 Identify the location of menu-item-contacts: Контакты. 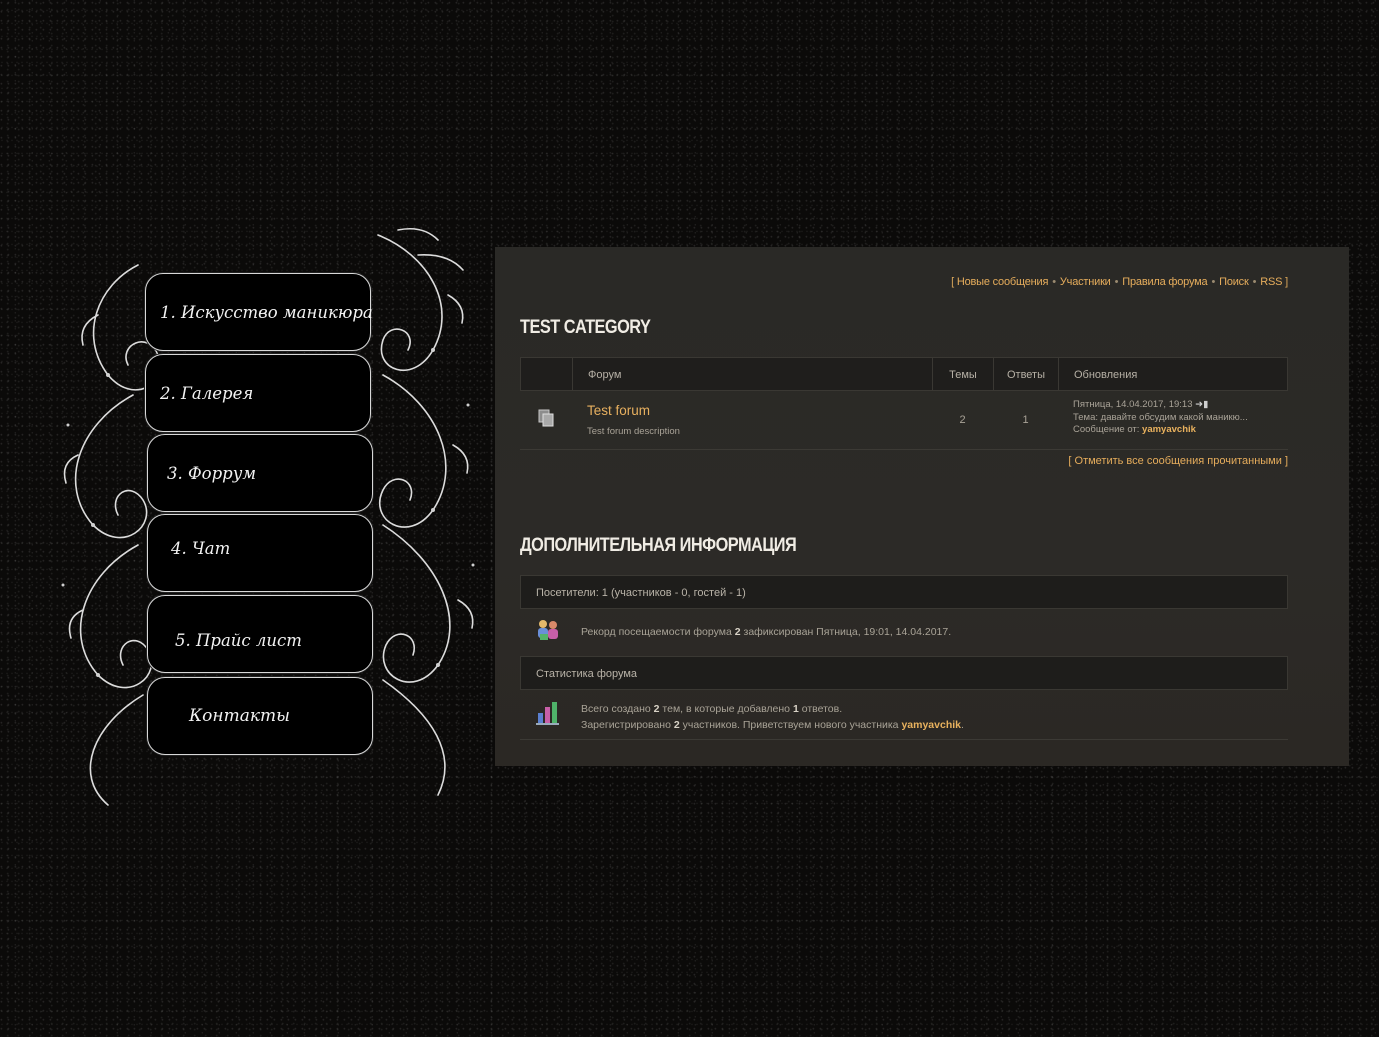
(260, 716).